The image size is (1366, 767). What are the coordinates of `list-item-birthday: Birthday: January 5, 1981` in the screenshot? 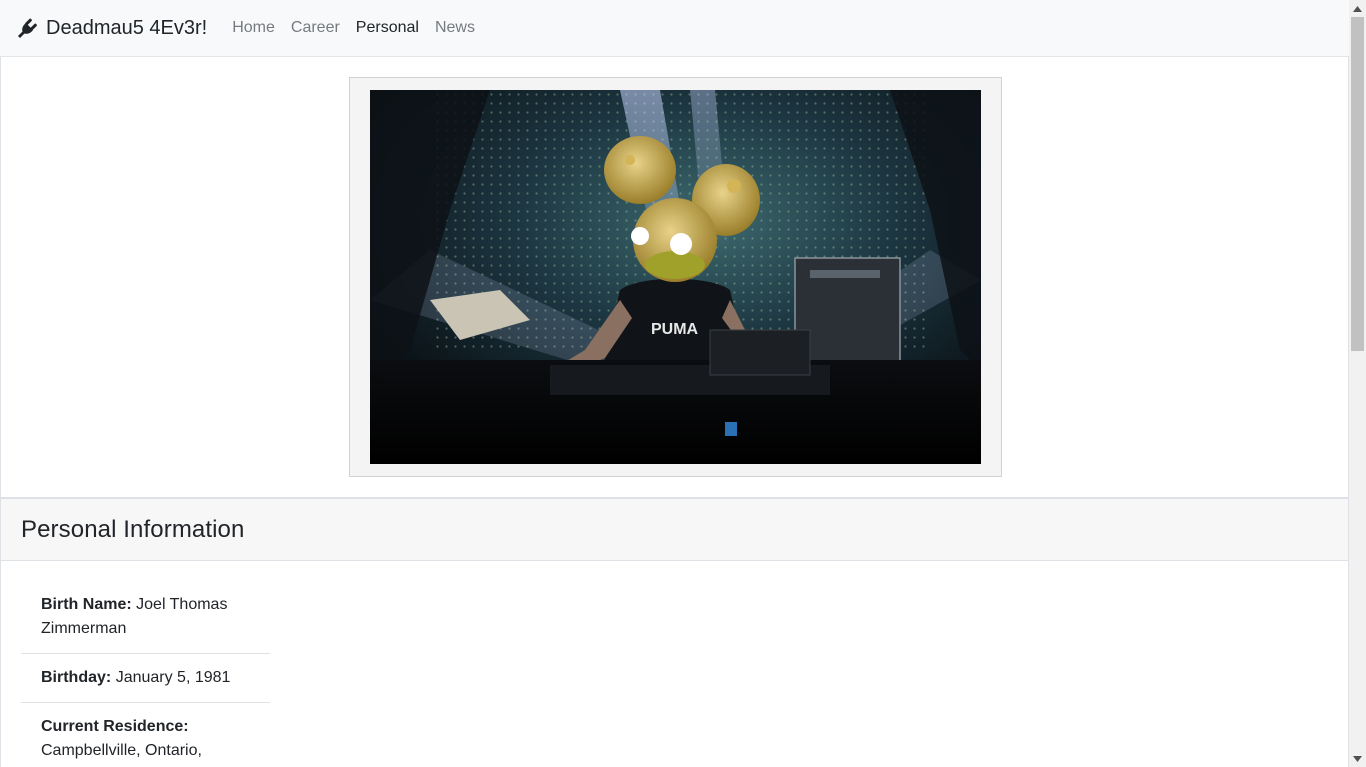 It's located at (145, 678).